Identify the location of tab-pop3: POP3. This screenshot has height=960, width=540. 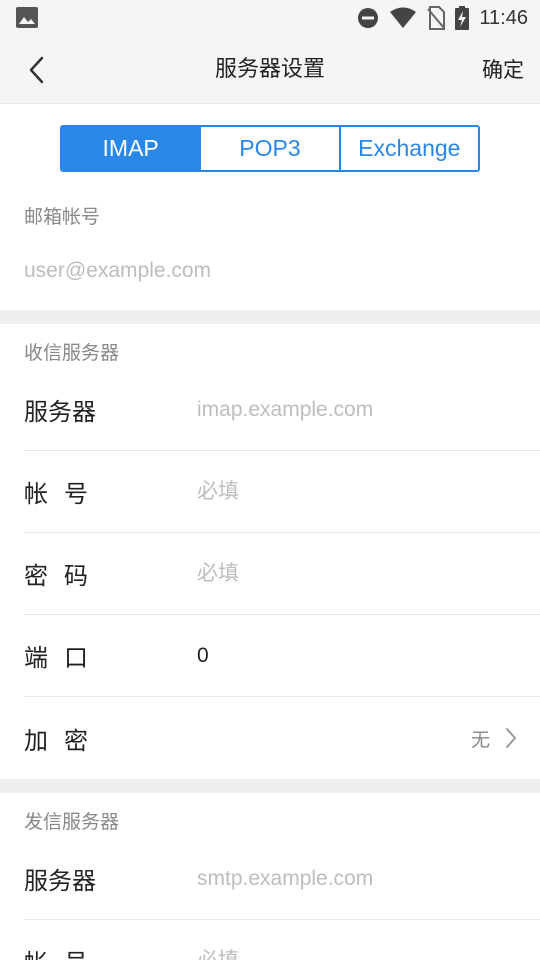
(269, 148).